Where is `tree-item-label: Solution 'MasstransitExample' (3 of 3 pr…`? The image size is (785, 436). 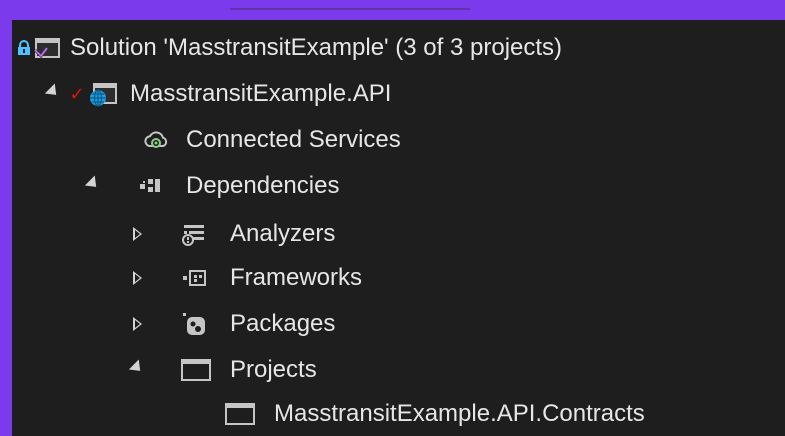
tree-item-label: Solution 'MasstransitExample' (3 of 3 pr… is located at coordinates (316, 47).